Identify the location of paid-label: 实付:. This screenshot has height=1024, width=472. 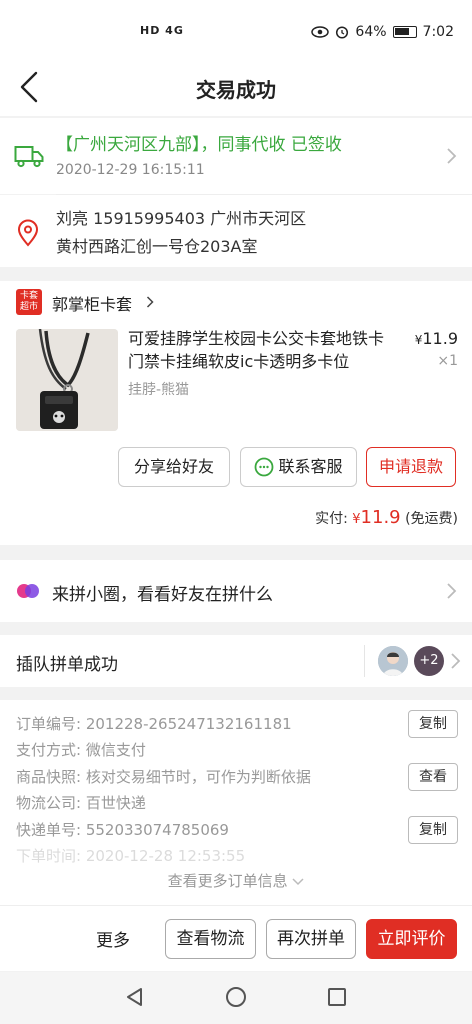
(334, 519).